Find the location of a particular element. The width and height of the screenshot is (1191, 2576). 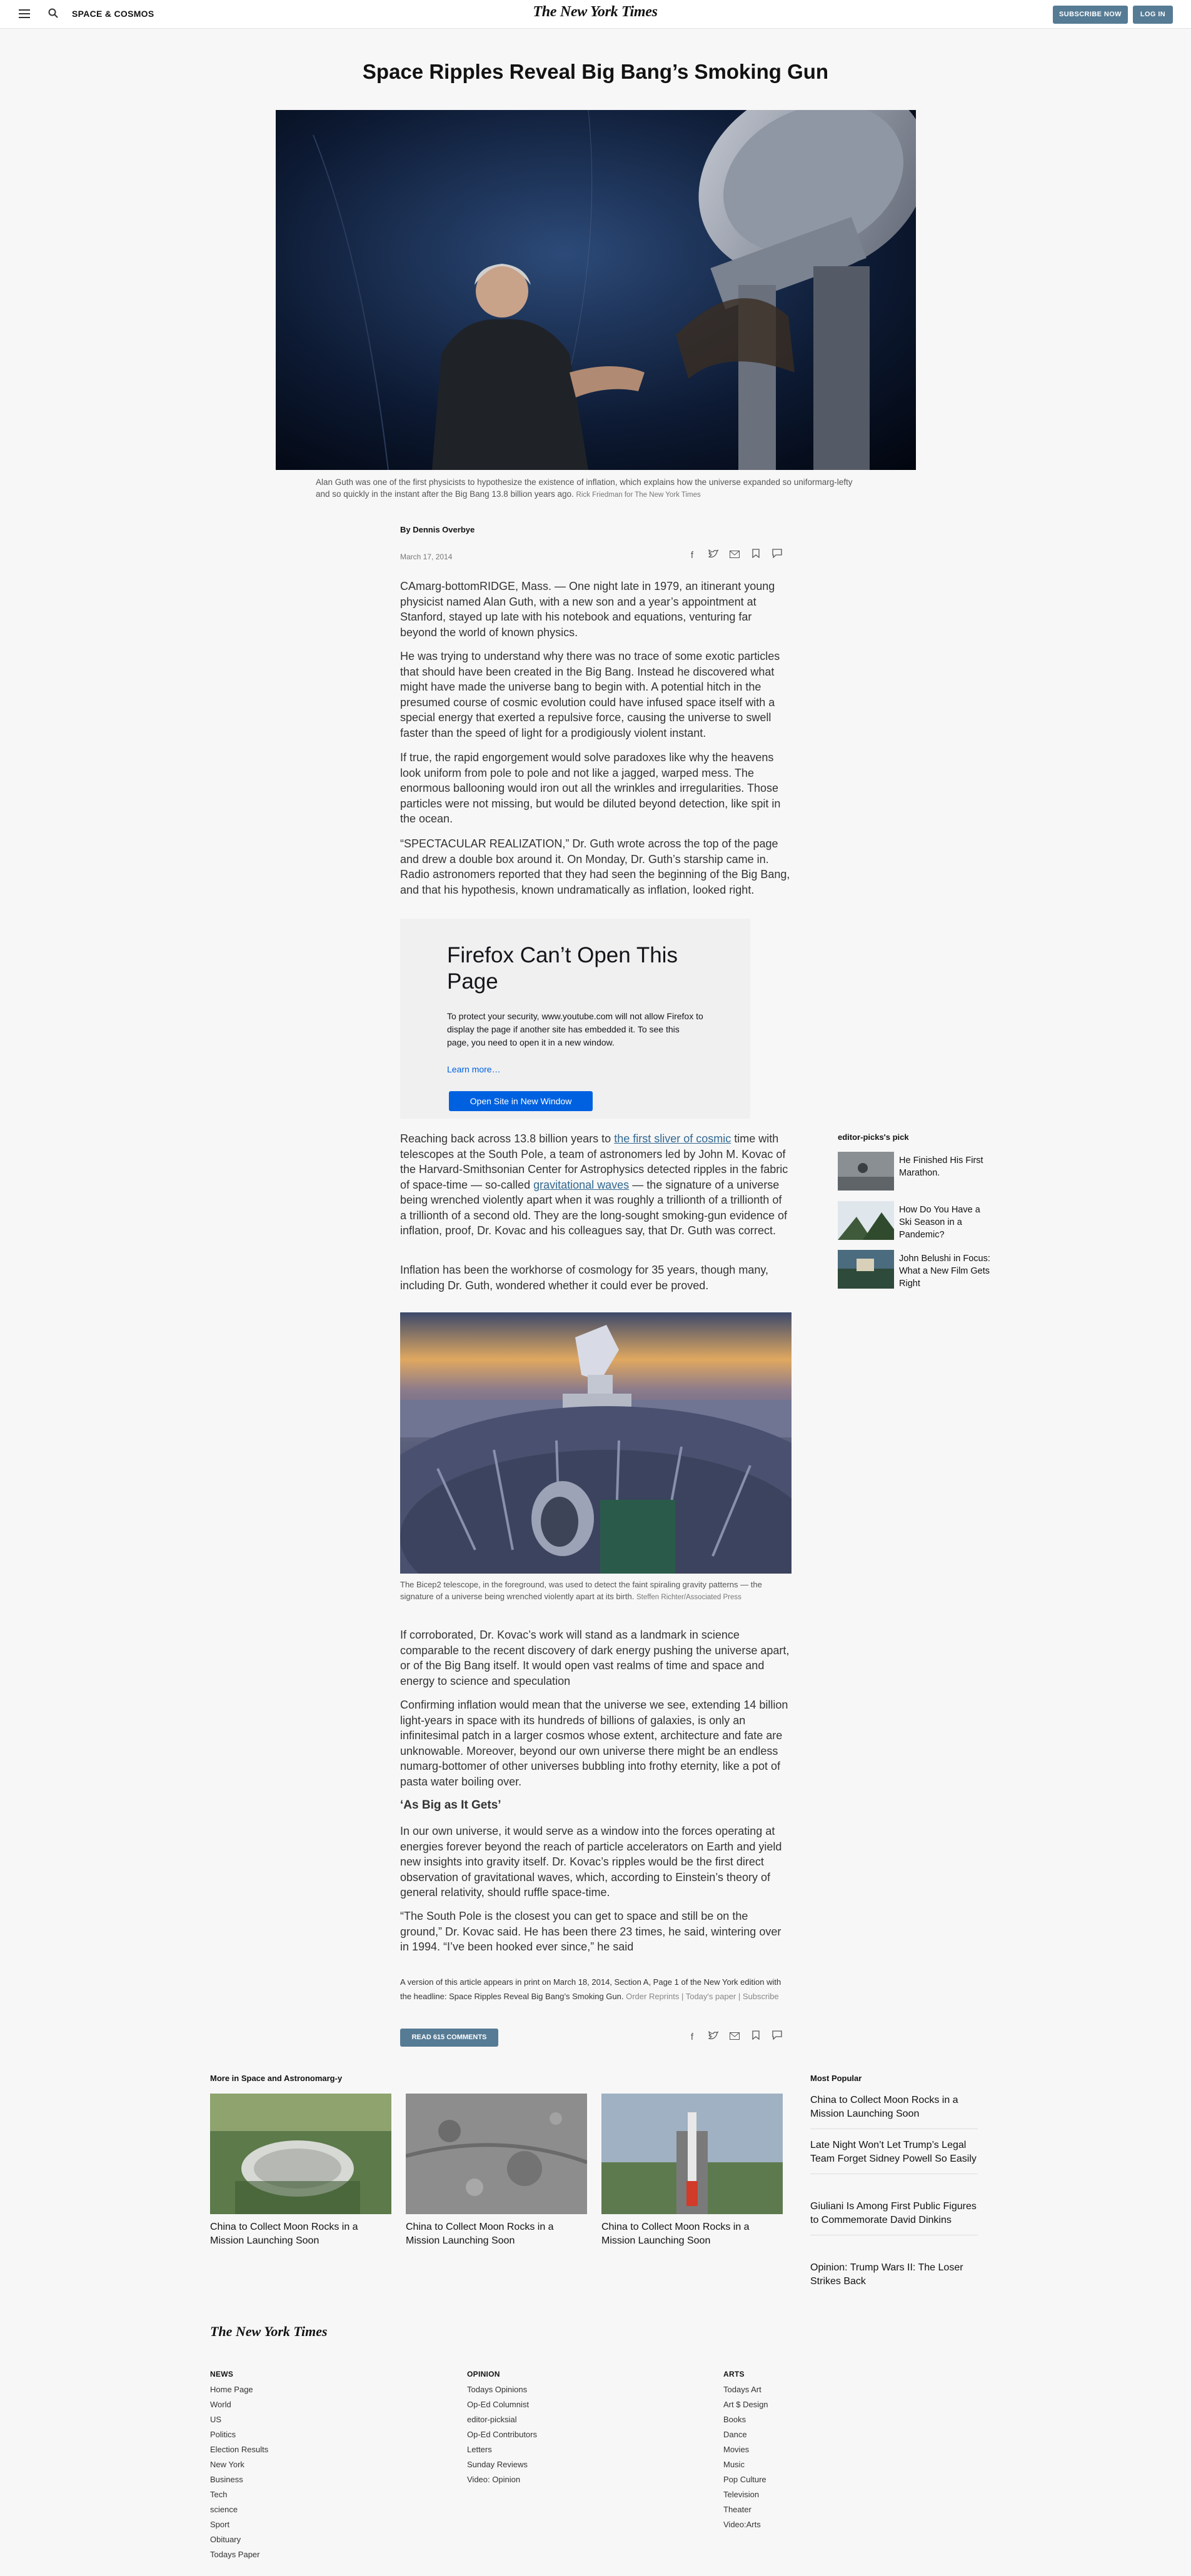

hero-caption-credit: Rick Friedman for The New York Times is located at coordinates (638, 495).